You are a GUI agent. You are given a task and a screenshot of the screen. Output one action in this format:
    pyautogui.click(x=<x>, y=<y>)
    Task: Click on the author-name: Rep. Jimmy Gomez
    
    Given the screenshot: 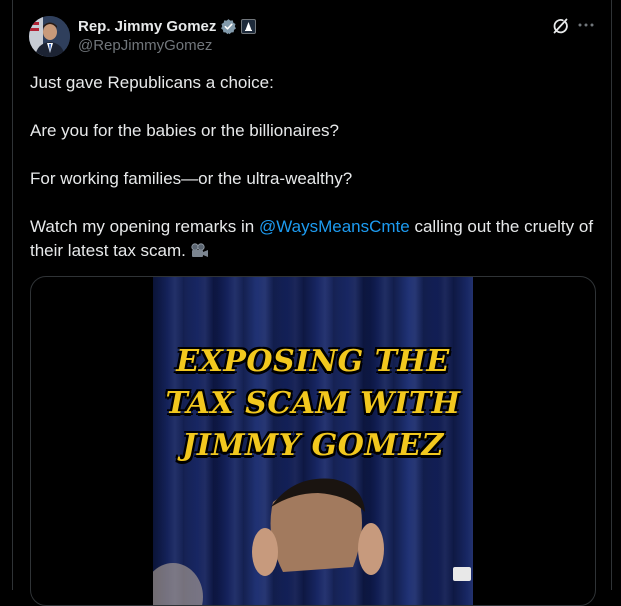 What is the action you would take?
    pyautogui.click(x=147, y=26)
    